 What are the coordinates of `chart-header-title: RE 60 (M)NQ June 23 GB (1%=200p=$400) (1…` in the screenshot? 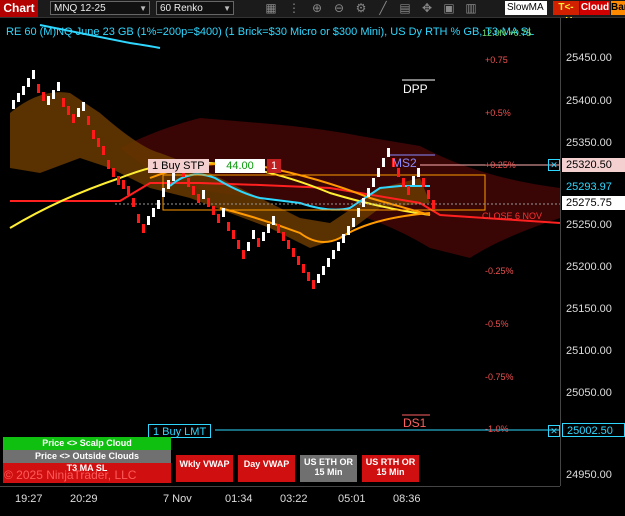 It's located at (270, 32).